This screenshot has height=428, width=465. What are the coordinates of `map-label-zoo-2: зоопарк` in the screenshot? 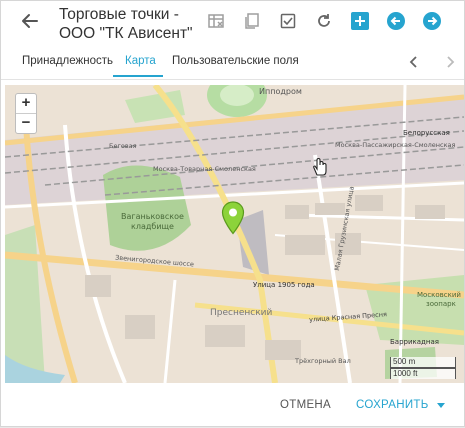 It's located at (441, 304).